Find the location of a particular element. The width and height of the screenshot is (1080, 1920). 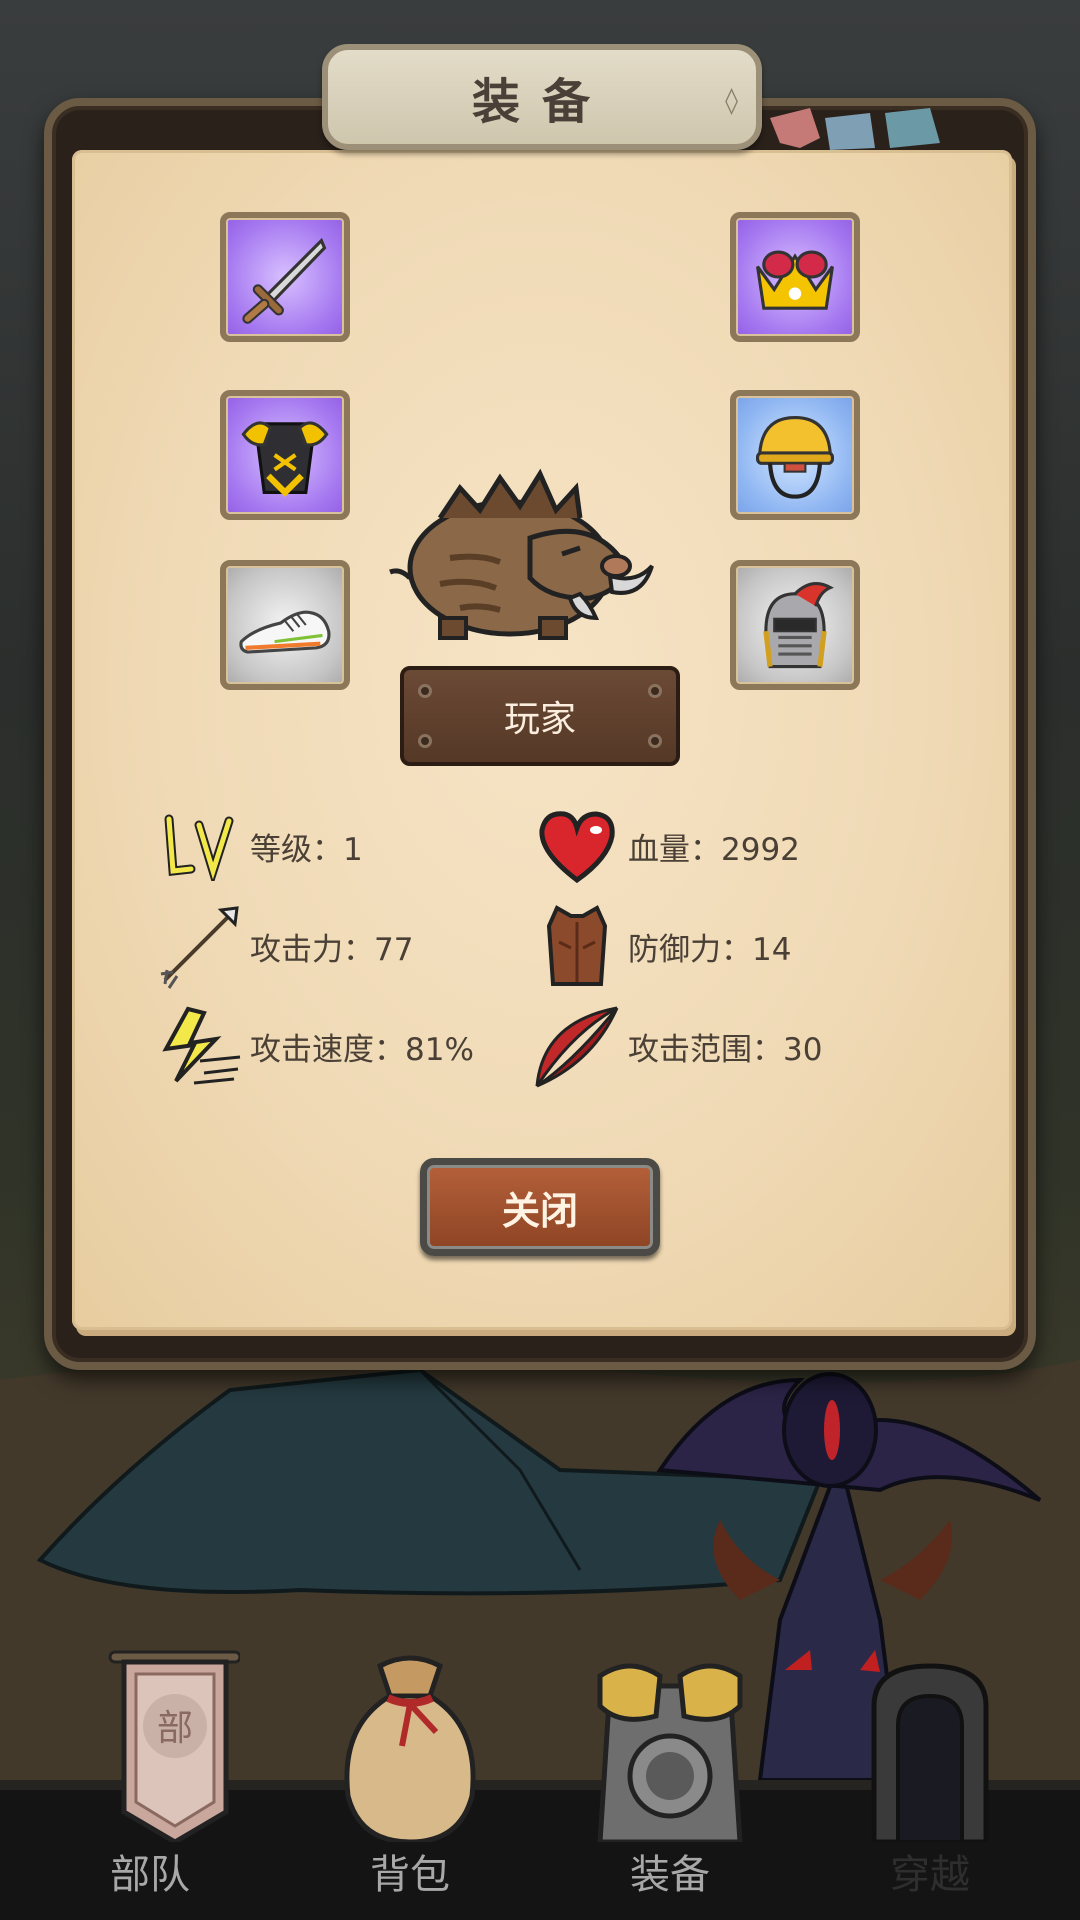

stat-defense: 防御力：14 is located at coordinates (662, 945).